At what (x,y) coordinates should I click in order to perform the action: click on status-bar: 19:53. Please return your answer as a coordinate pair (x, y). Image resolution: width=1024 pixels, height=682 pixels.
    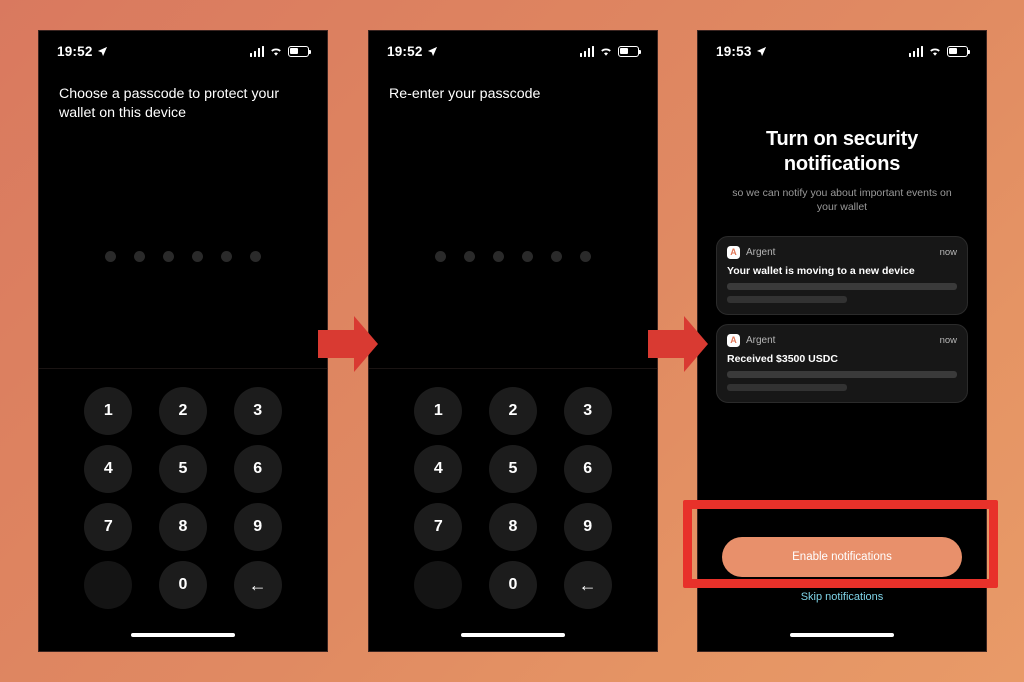
    Looking at the image, I should click on (842, 48).